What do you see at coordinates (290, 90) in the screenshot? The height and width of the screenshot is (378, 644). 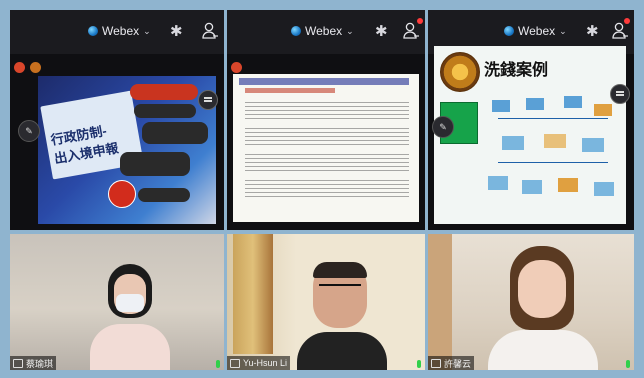 I see `slide-subheader` at bounding box center [290, 90].